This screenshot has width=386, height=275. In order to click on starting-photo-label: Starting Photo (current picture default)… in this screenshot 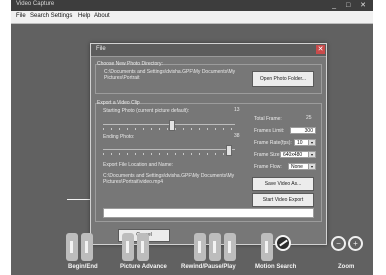, I will do `click(146, 111)`.